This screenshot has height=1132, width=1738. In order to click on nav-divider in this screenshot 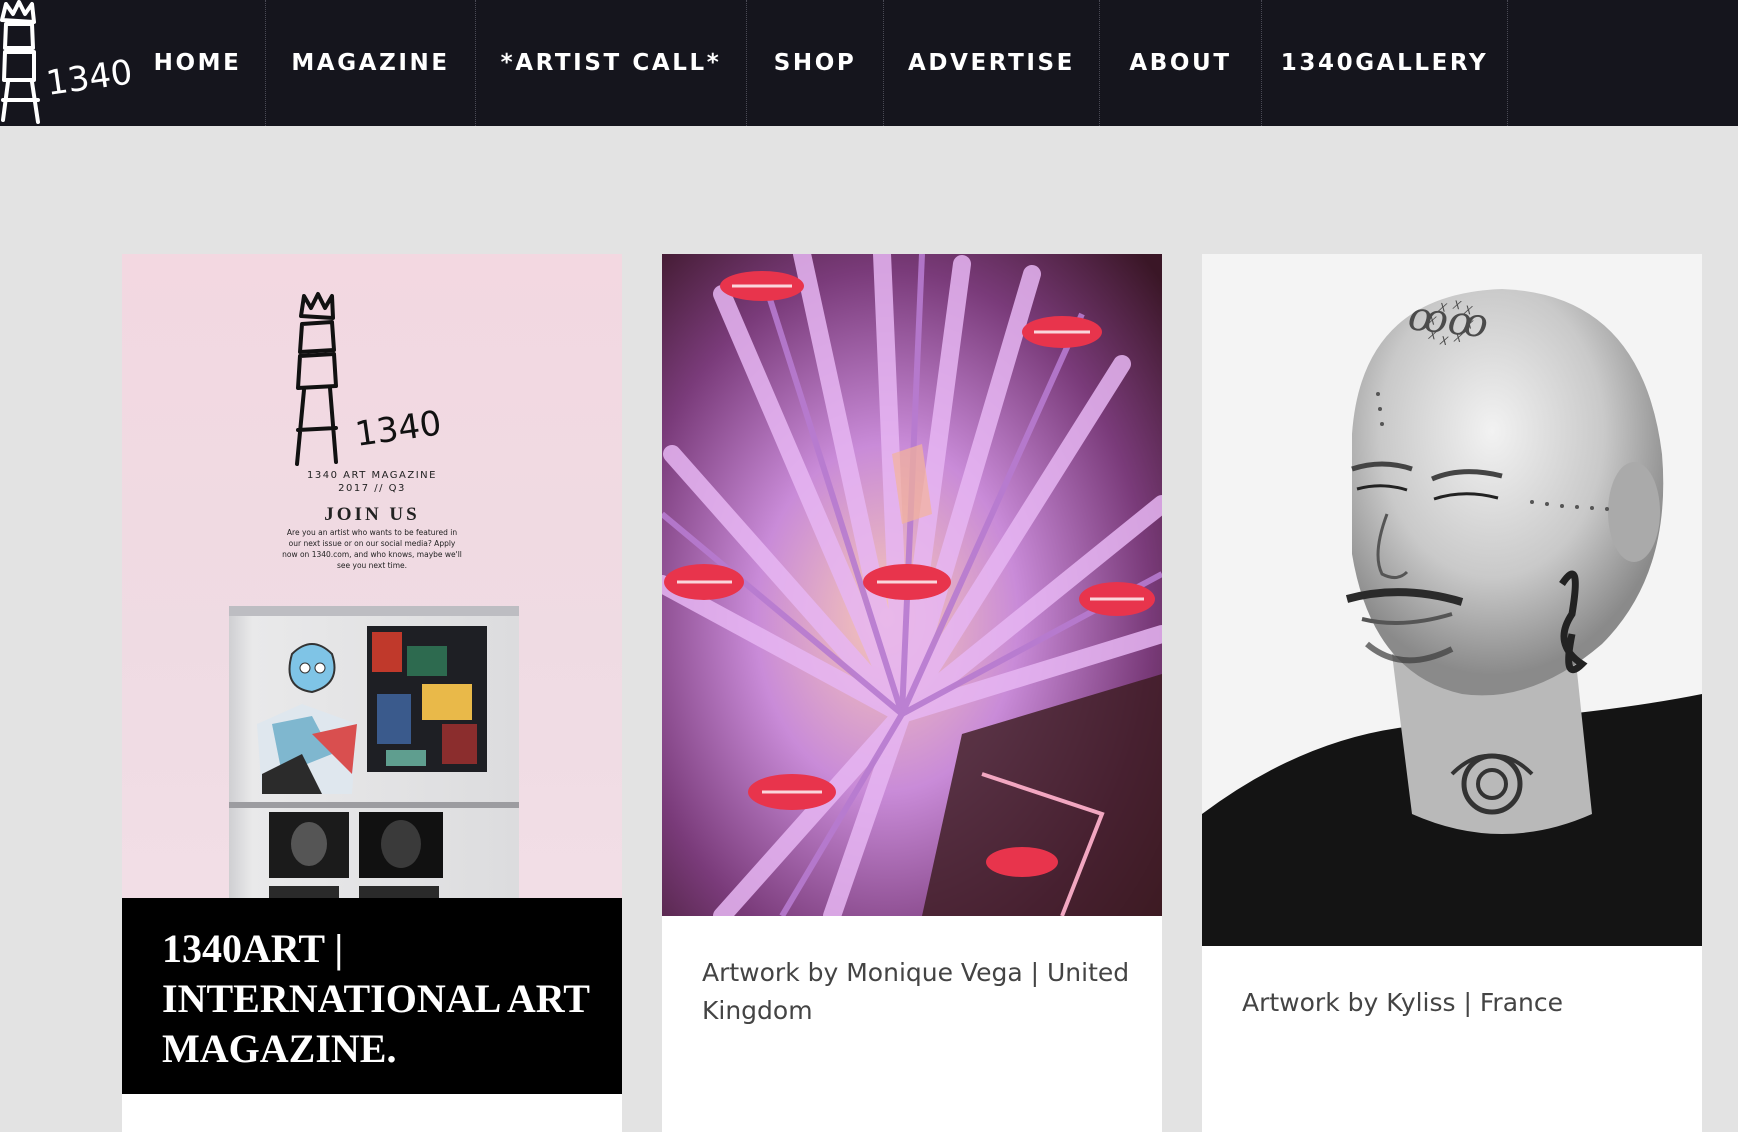, I will do `click(1507, 63)`.